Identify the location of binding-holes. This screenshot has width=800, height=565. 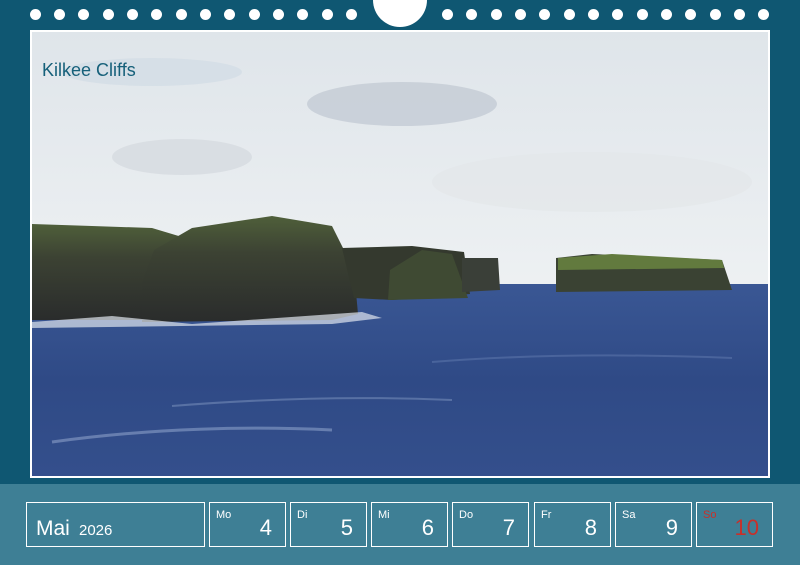
(400, 15).